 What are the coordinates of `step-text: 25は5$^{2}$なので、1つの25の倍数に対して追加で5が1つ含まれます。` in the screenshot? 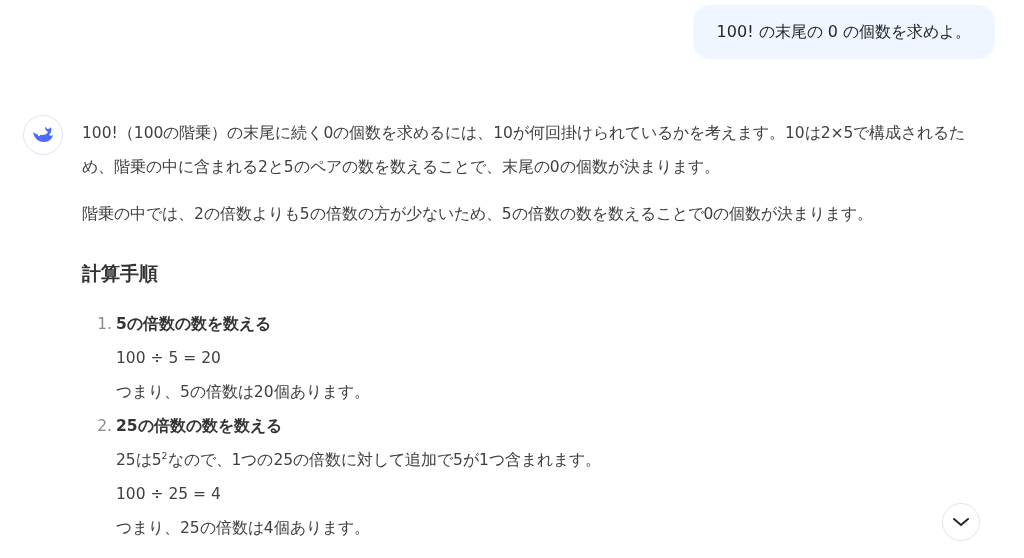 It's located at (358, 459).